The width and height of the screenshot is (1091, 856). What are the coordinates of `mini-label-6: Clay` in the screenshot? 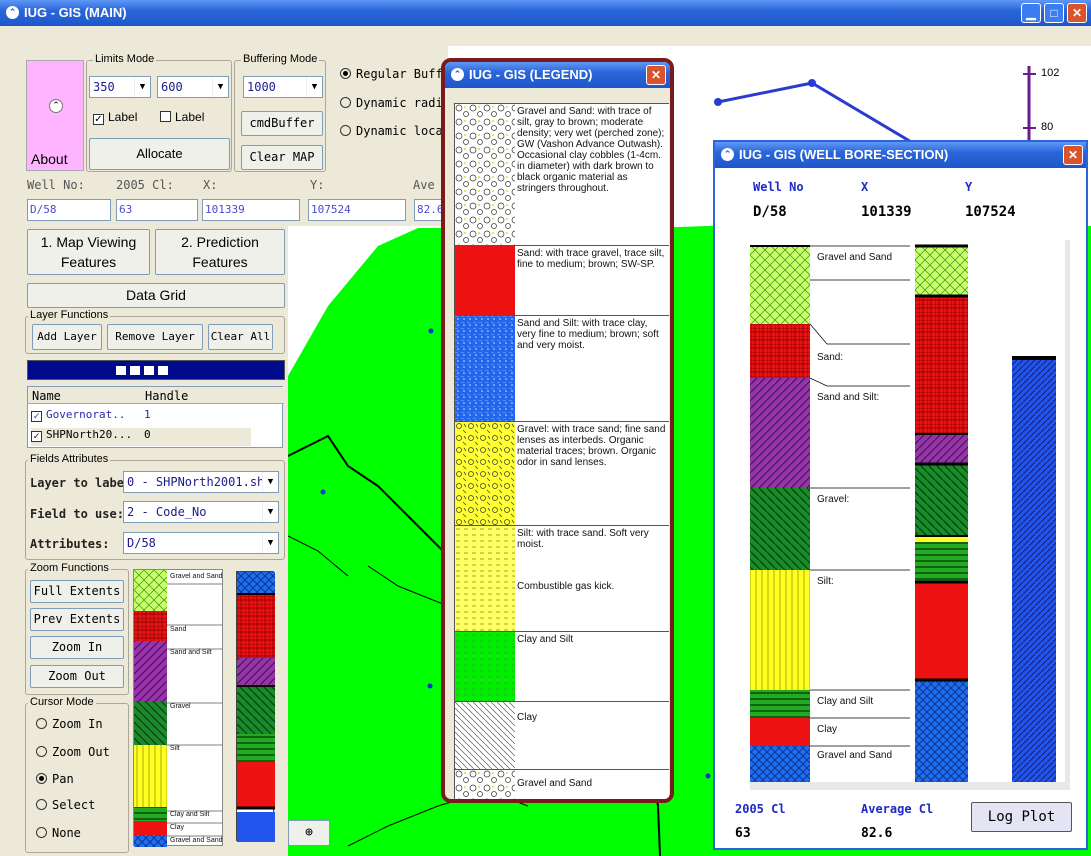 It's located at (177, 827).